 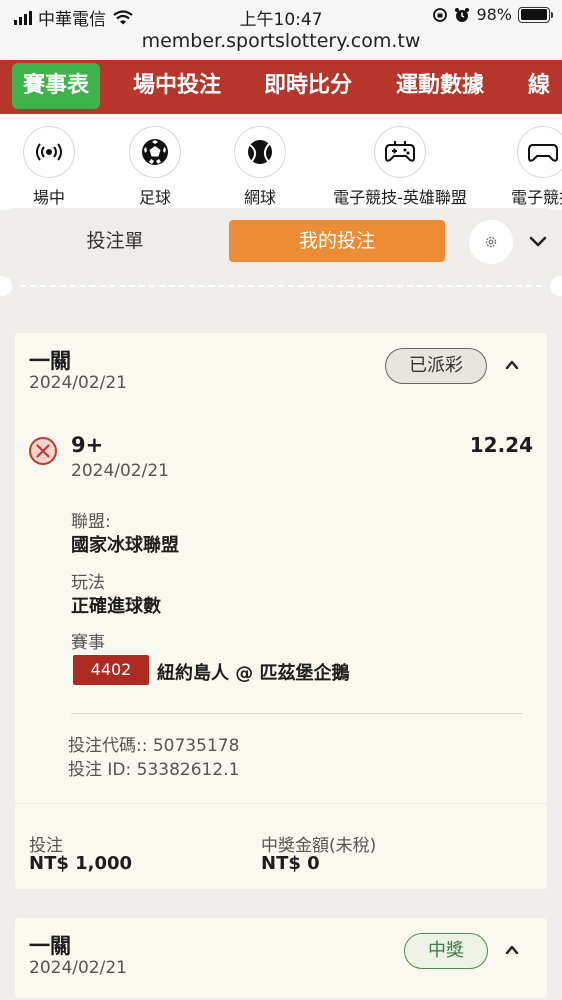 What do you see at coordinates (260, 152) in the screenshot?
I see `tennis-ball-icon` at bounding box center [260, 152].